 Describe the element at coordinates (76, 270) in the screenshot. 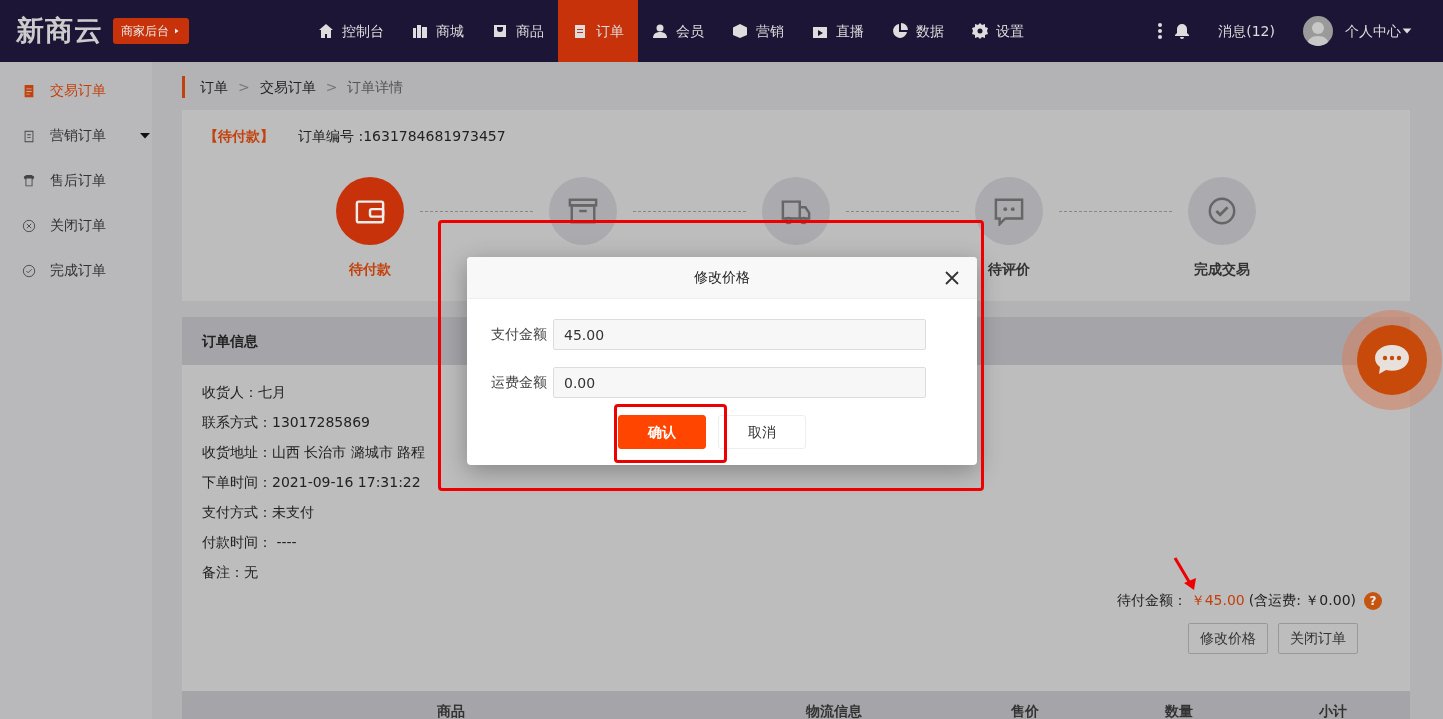

I see `sidebar-item: 完成订单` at that location.